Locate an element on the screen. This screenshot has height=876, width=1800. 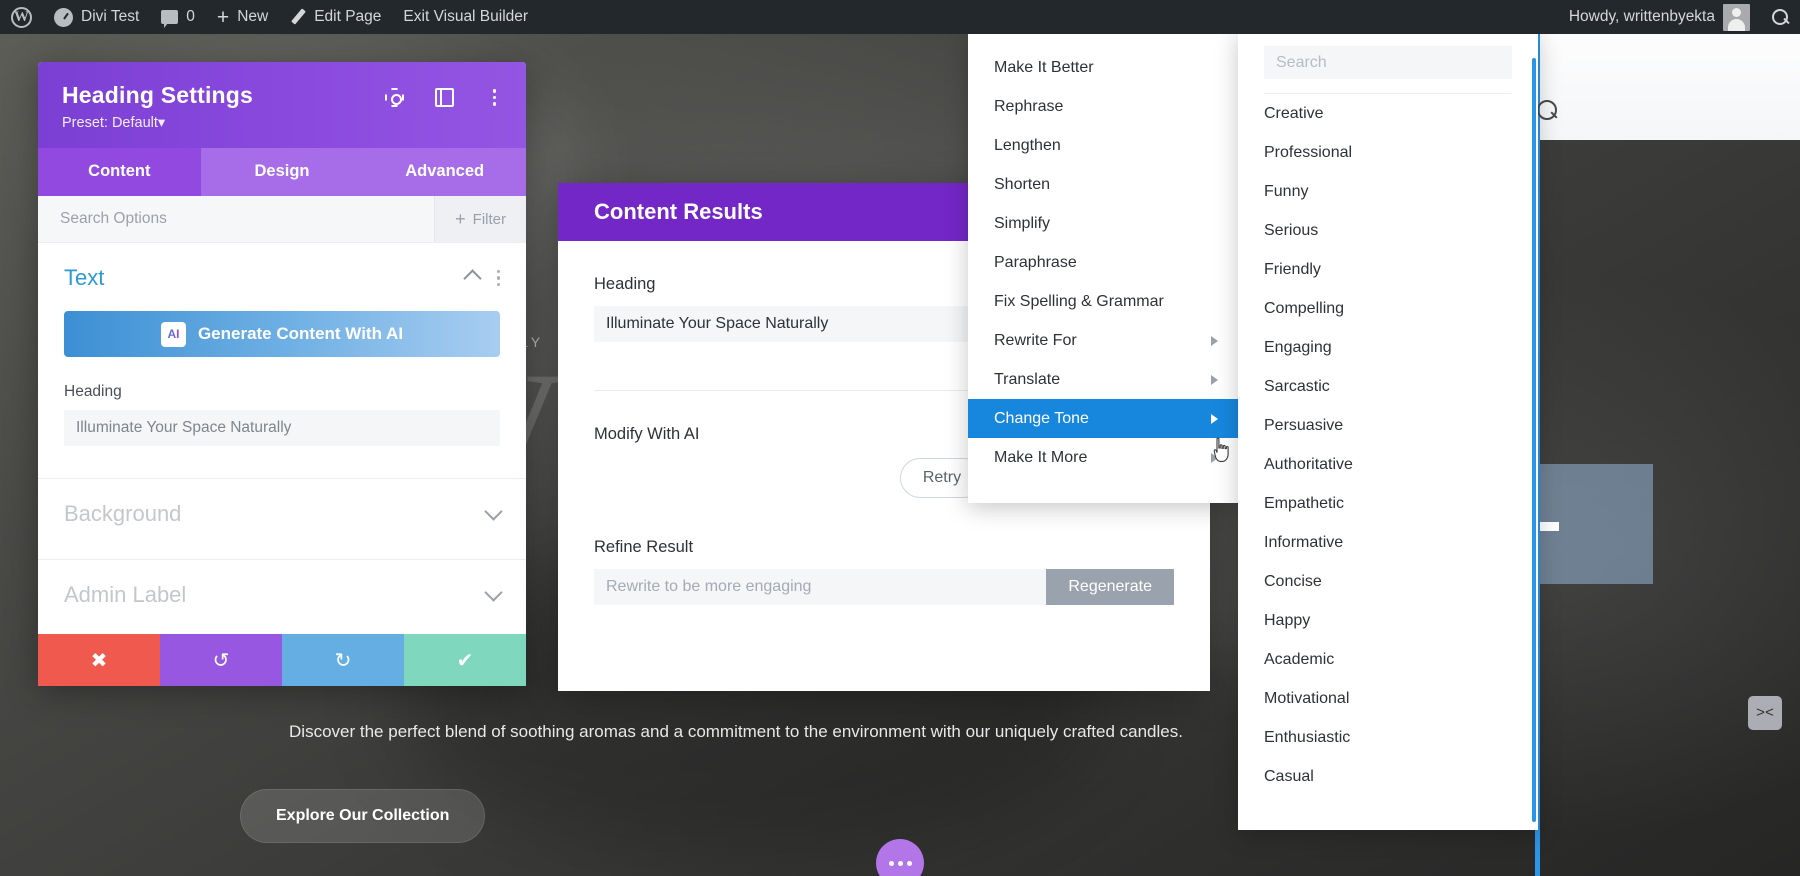
settings-tabs: Content Design Advanced is located at coordinates (282, 172).